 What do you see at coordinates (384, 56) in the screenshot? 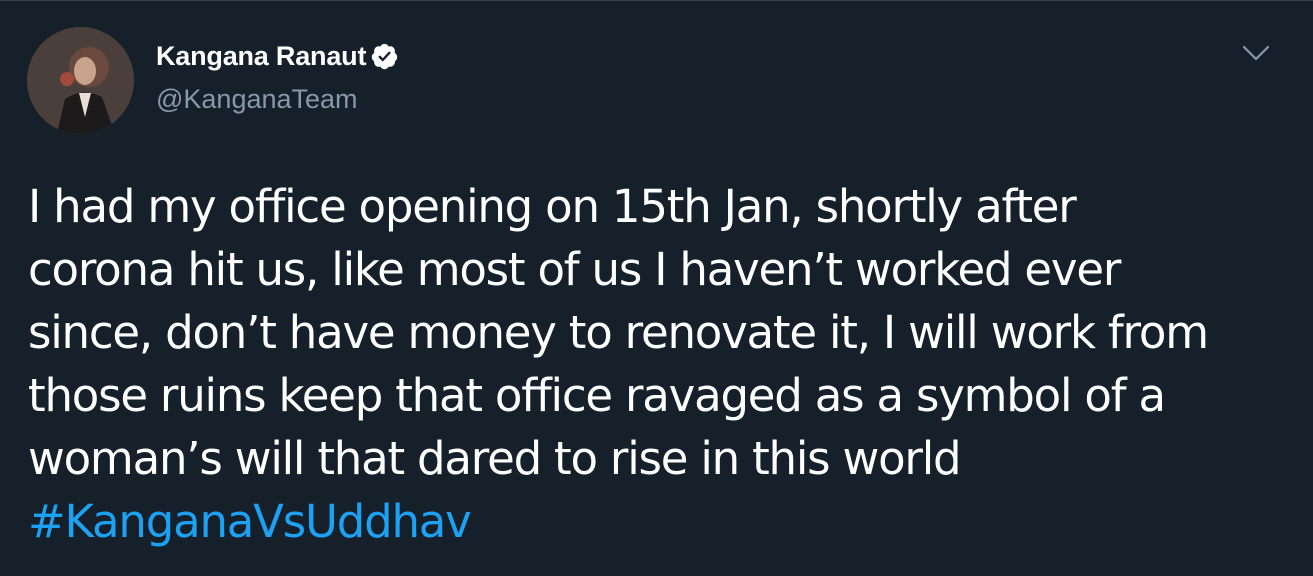
I see `verified-badge-icon` at bounding box center [384, 56].